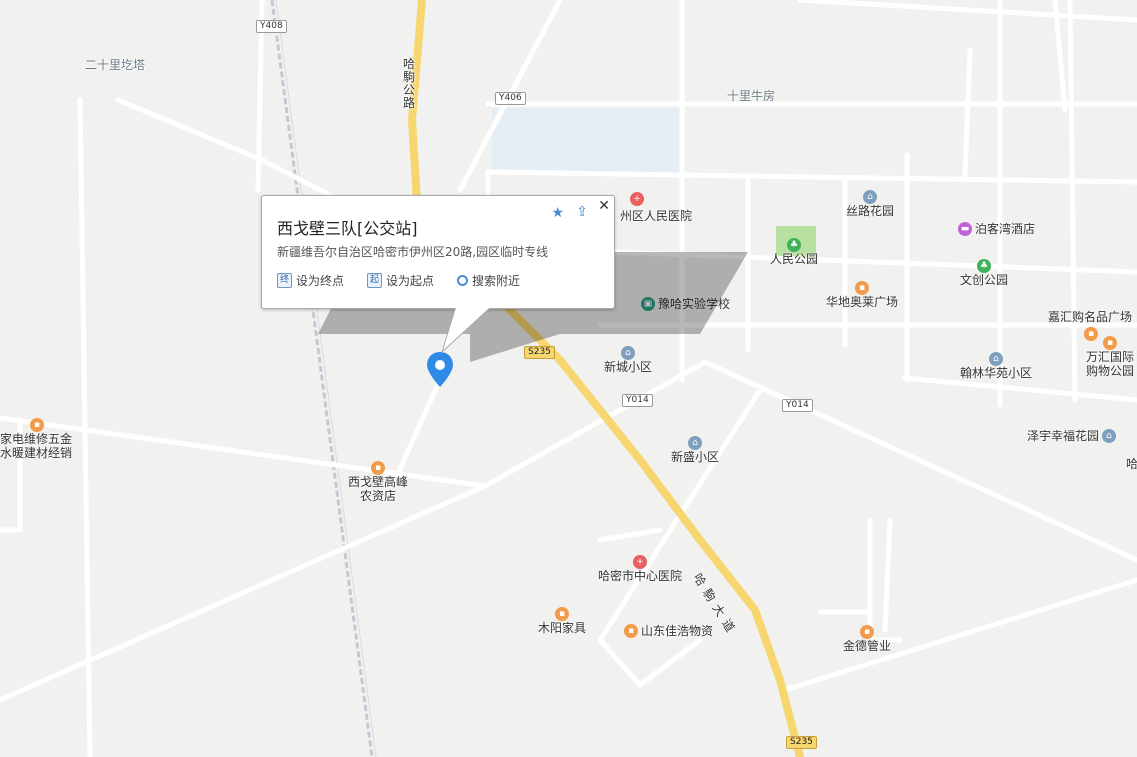 This screenshot has height=757, width=1137. I want to click on set-end-button: 终 设为终点, so click(310, 280).